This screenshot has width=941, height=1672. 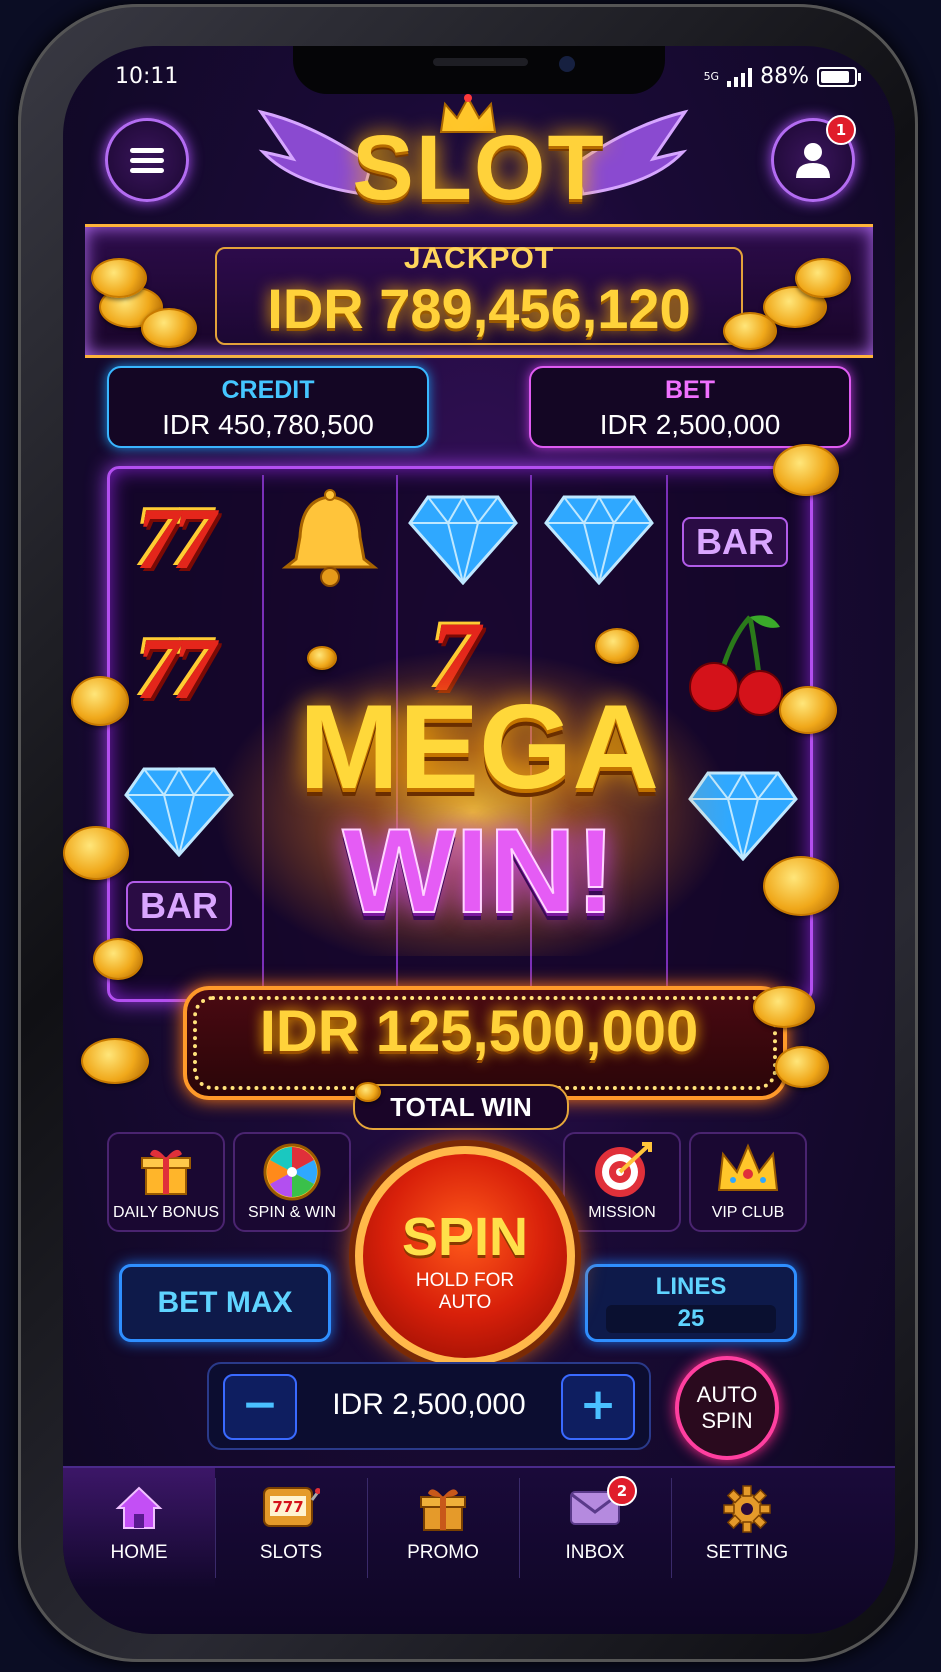 I want to click on spin-label: SPIN, so click(x=465, y=1237).